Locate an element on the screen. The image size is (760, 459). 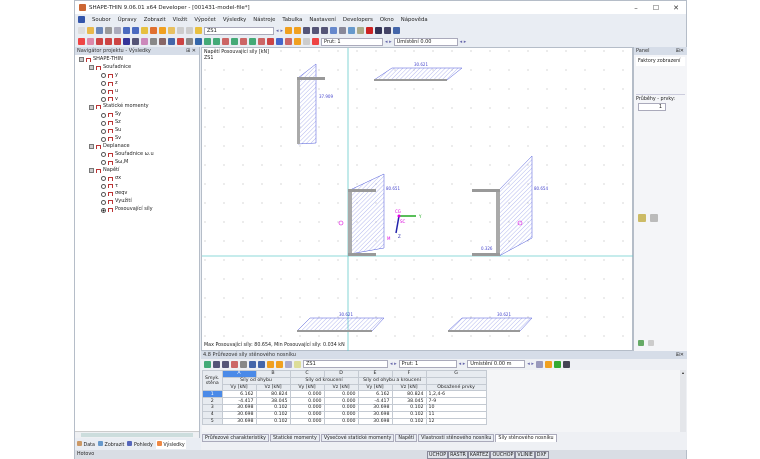
tree-item: z is located at coordinates (139, 84).